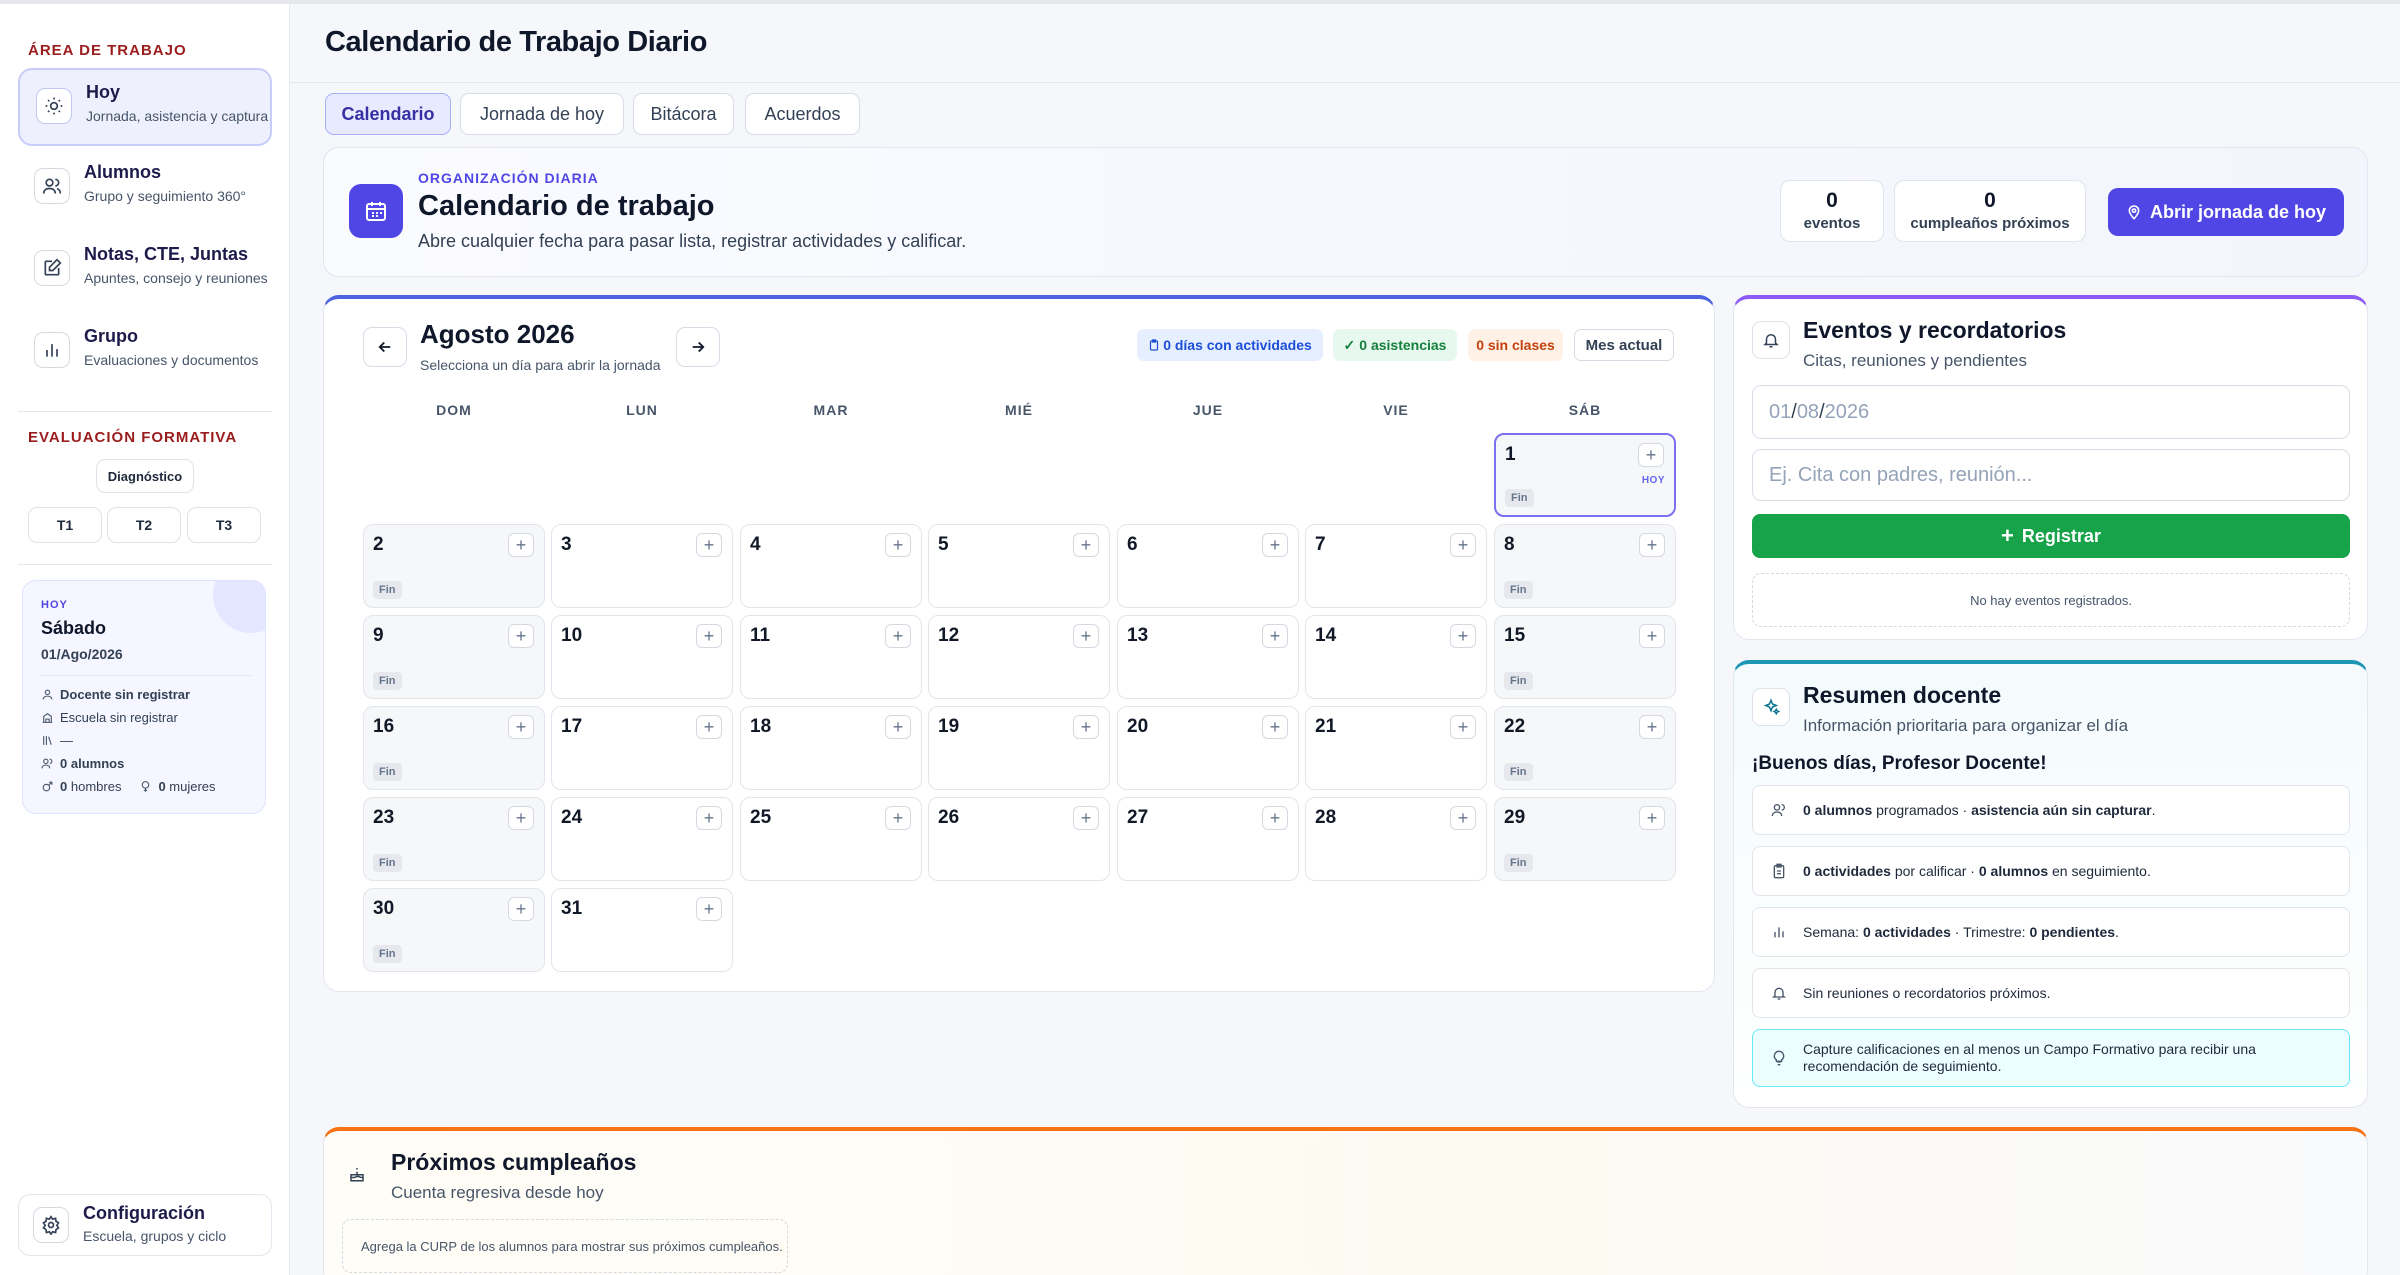  Describe the element at coordinates (1585, 566) in the screenshot. I see `calendar-day: 8 + Fin` at that location.